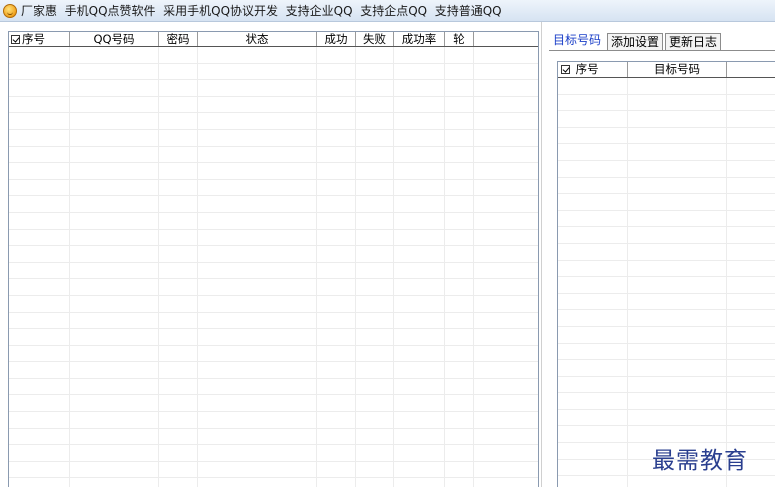  What do you see at coordinates (375, 39) in the screenshot?
I see `column-header-fail: 失败` at bounding box center [375, 39].